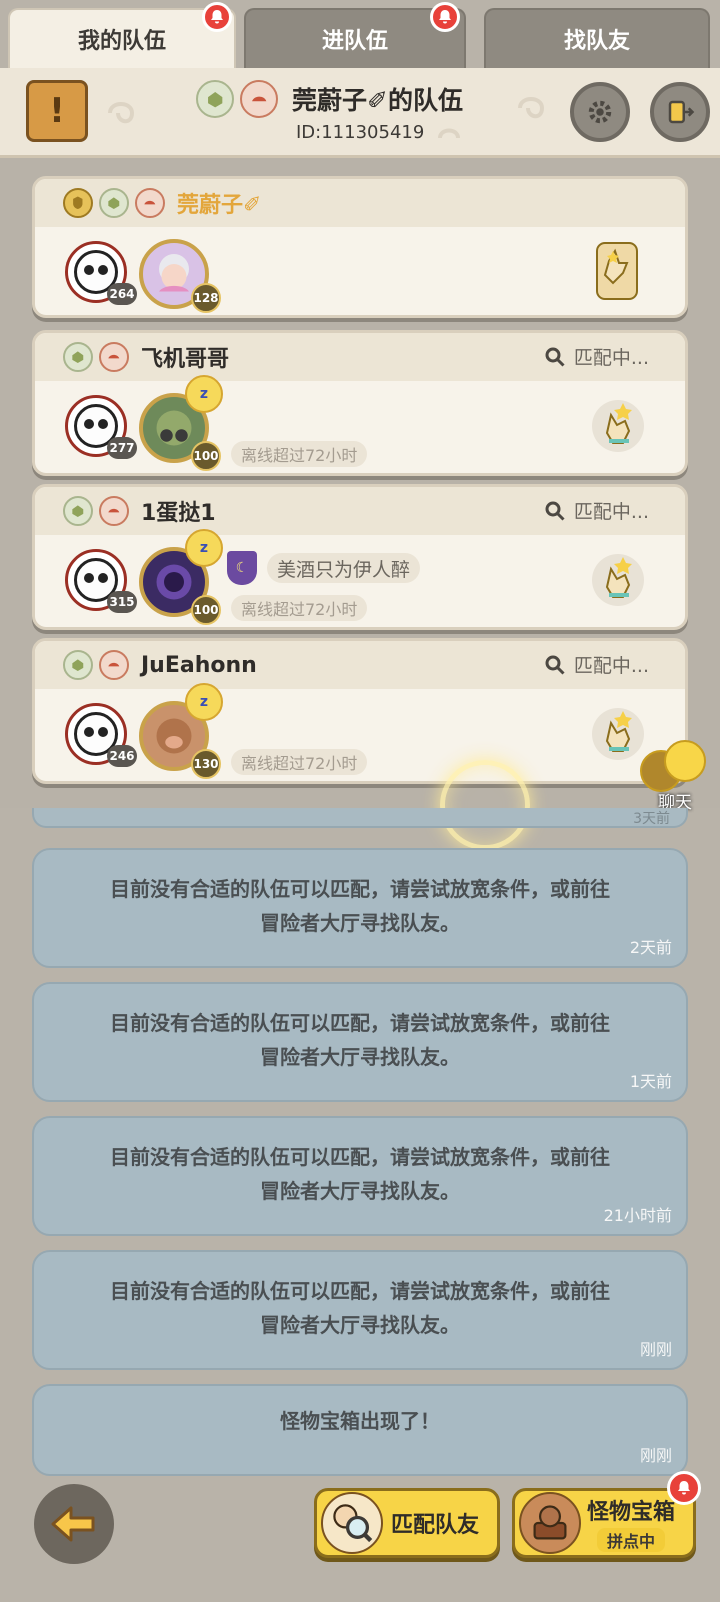  What do you see at coordinates (360, 424) in the screenshot?
I see `member-card-body: 277 z 100 离线超过72小时` at bounding box center [360, 424].